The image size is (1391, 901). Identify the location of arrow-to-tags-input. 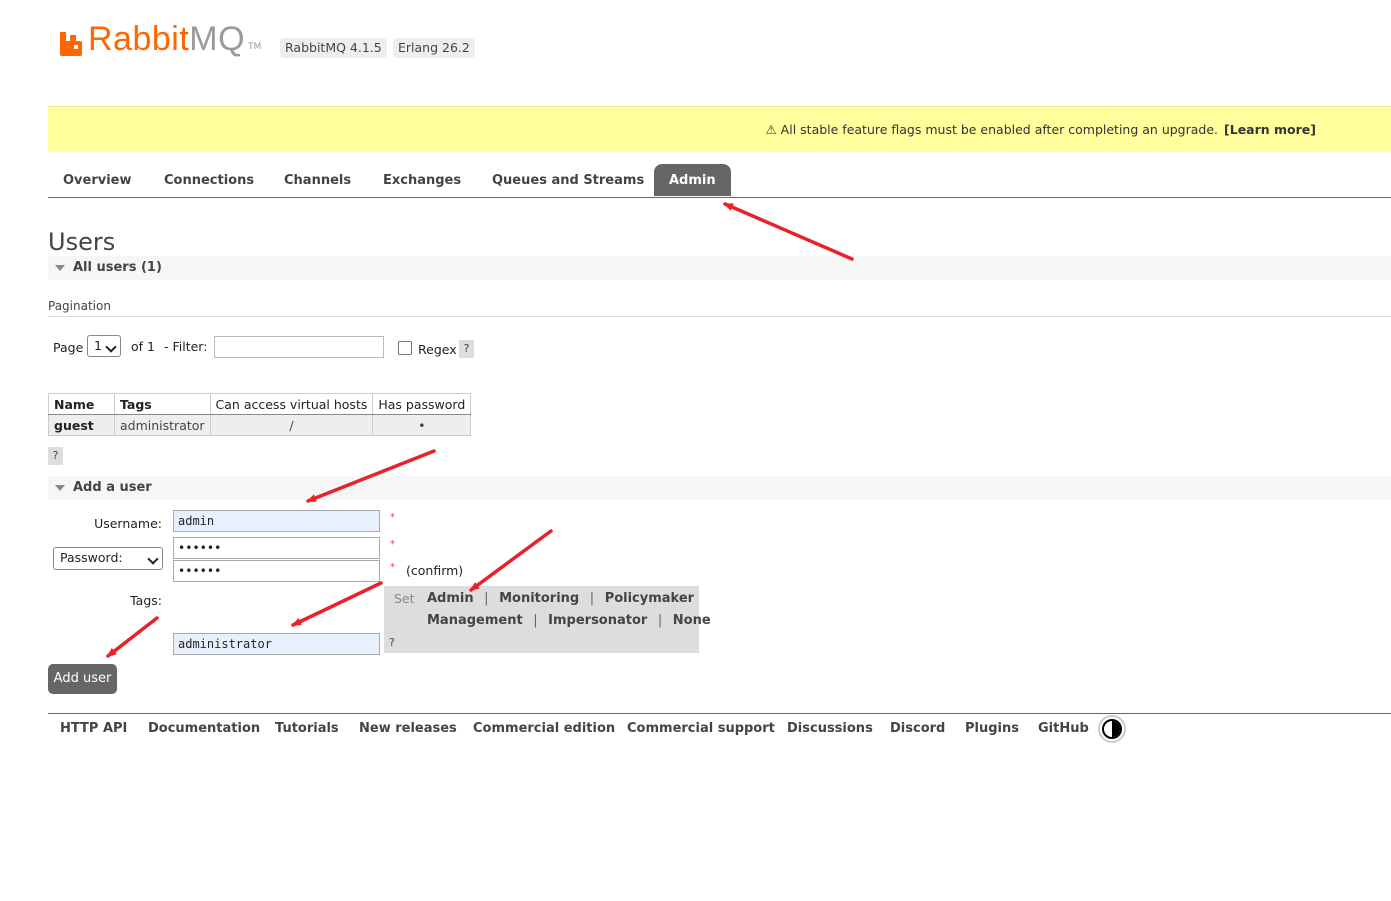
(337, 604).